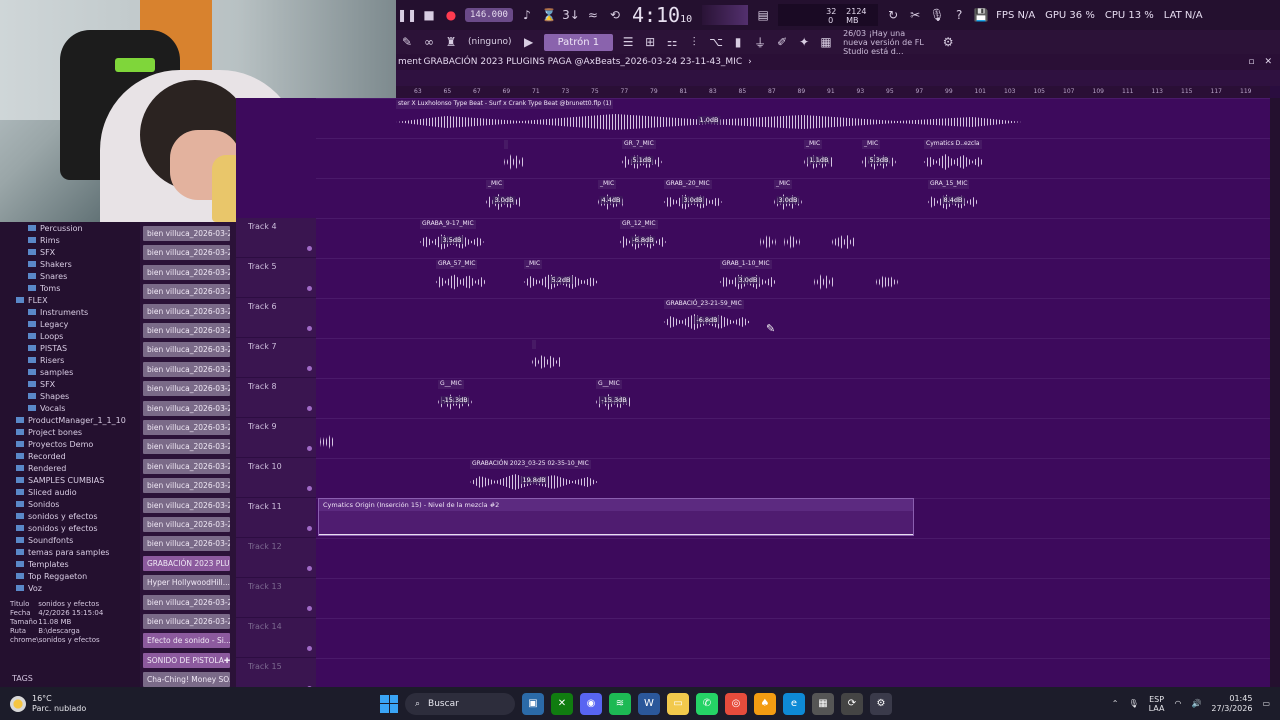 Image resolution: width=1280 pixels, height=720 pixels. I want to click on browser-folder: Sonidos, so click(70, 504).